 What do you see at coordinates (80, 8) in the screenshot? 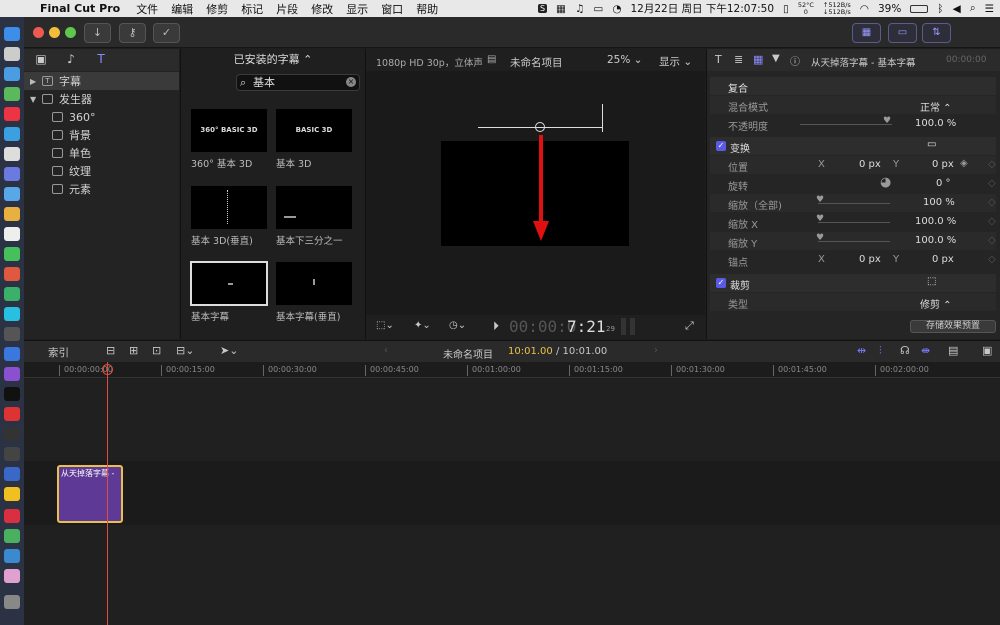
I see `menu-app-name: Final Cut Pro` at bounding box center [80, 8].